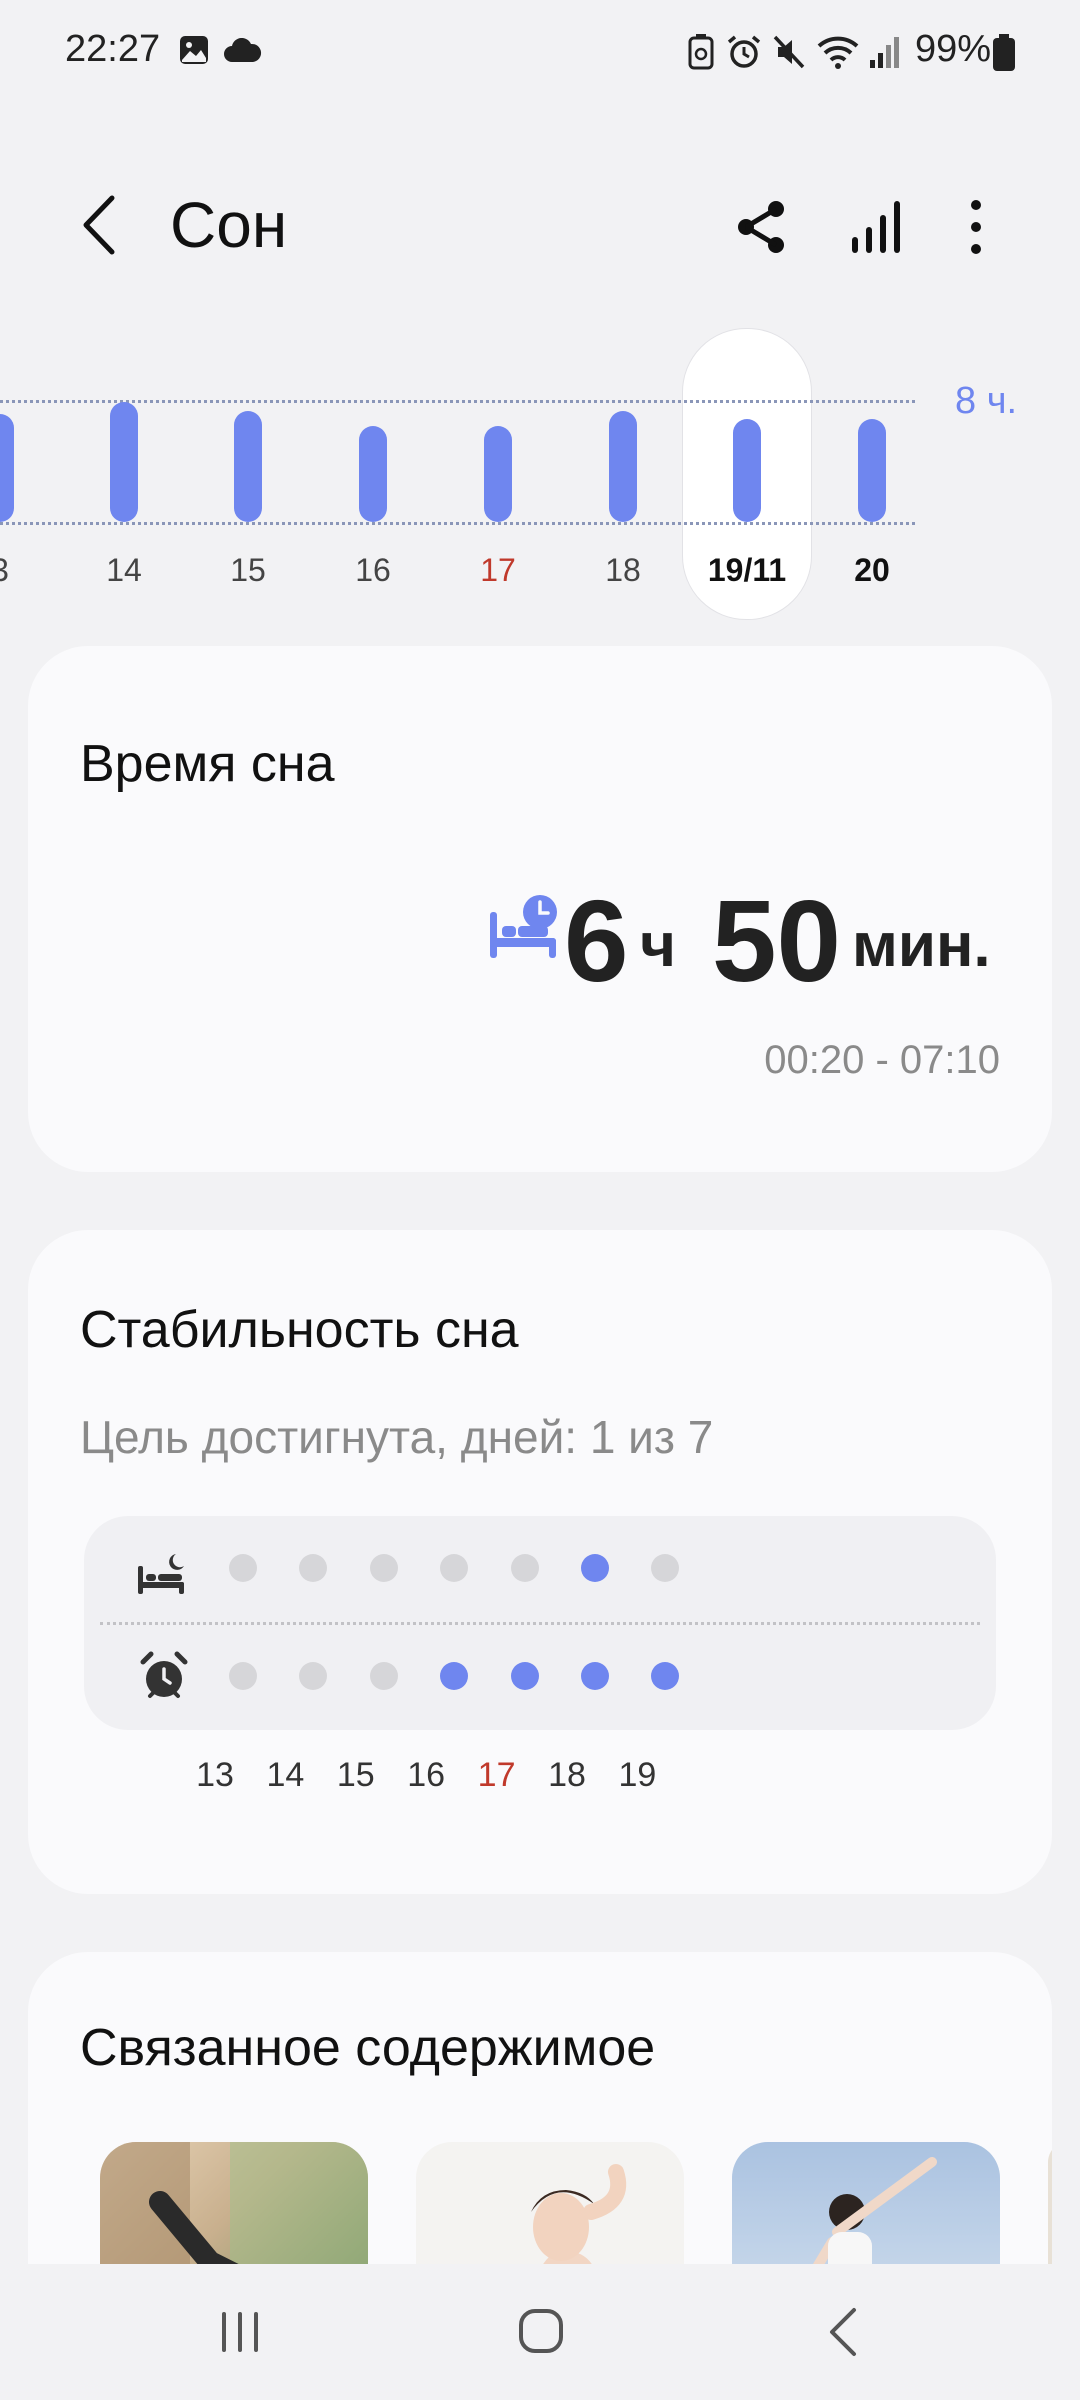 The width and height of the screenshot is (1080, 2400). I want to click on sleep-minutes-value: 50, so click(777, 941).